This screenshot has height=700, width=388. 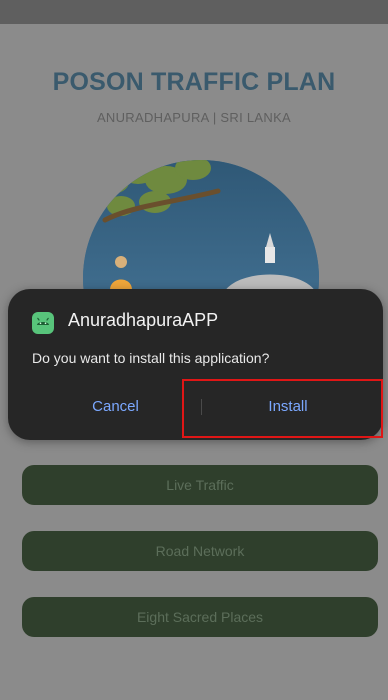 I want to click on android-icon-glyph, so click(x=43, y=321).